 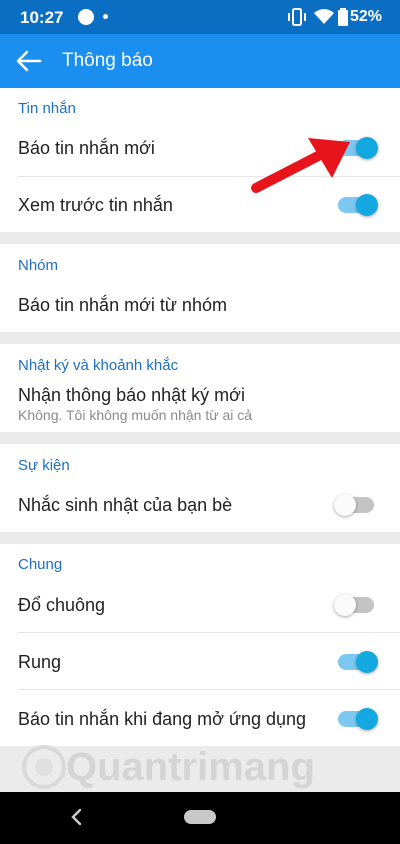 What do you see at coordinates (40, 662) in the screenshot?
I see `row-label: Rung` at bounding box center [40, 662].